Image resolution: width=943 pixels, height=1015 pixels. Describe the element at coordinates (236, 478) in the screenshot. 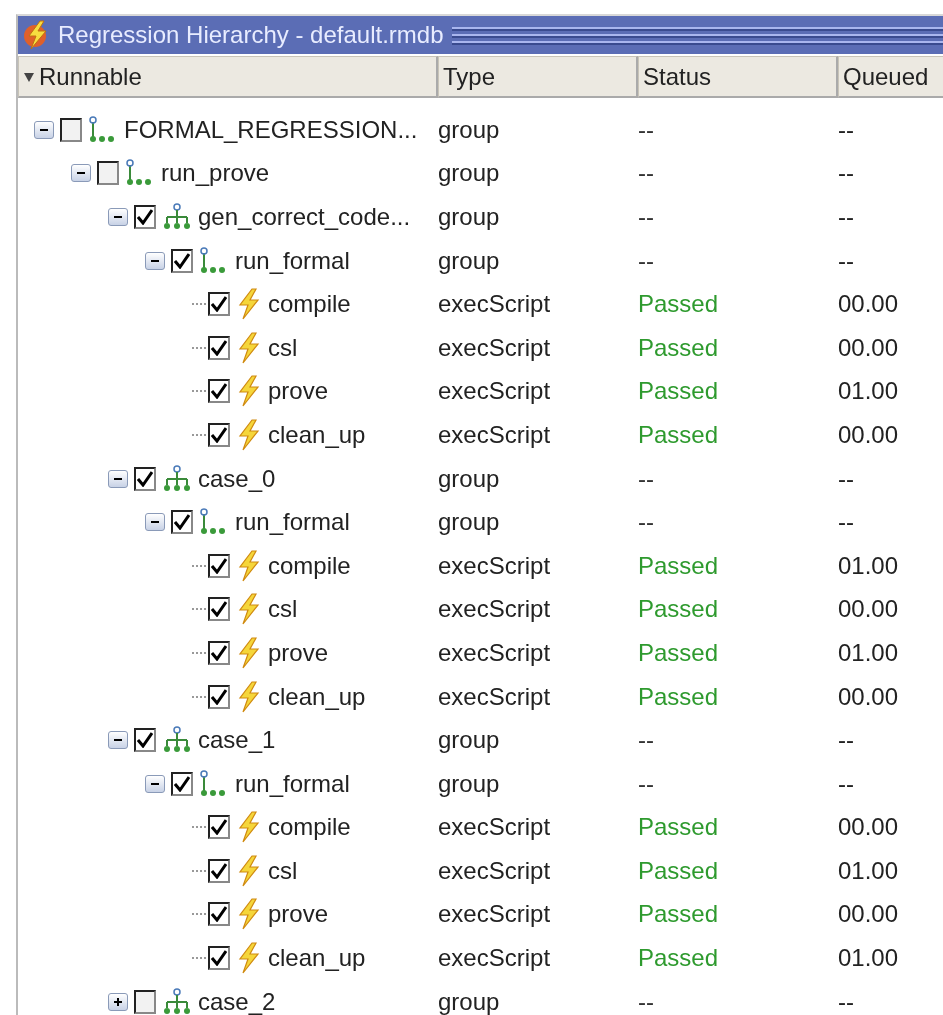

I see `runnable-name: case_0` at that location.